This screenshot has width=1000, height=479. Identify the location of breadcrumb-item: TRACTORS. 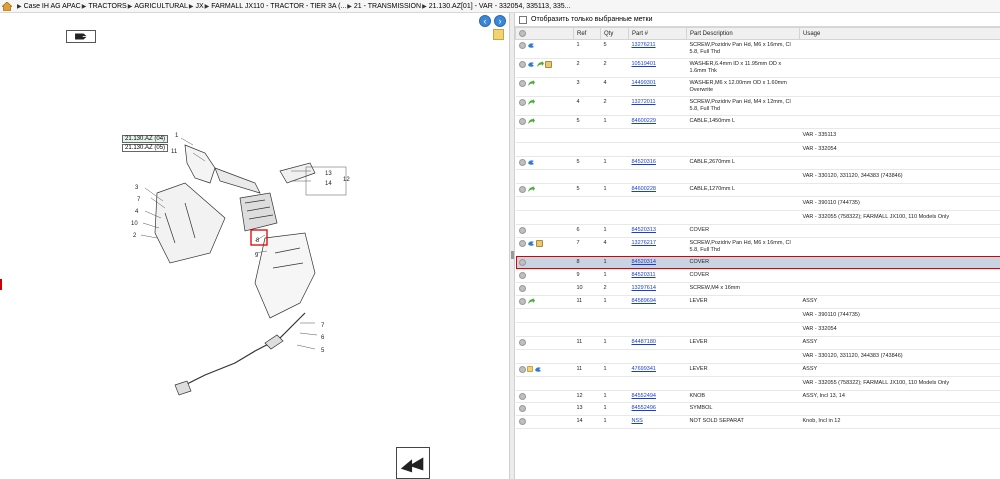
(107, 6).